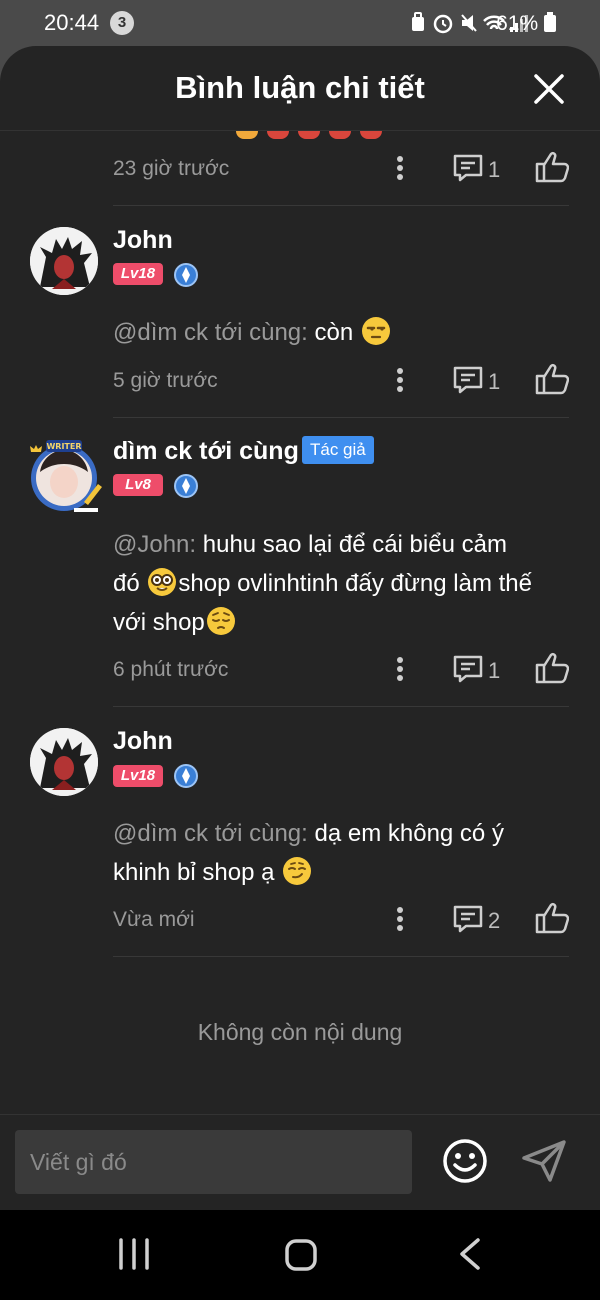  What do you see at coordinates (171, 168) in the screenshot?
I see `comment-time: 23 giờ trước` at bounding box center [171, 168].